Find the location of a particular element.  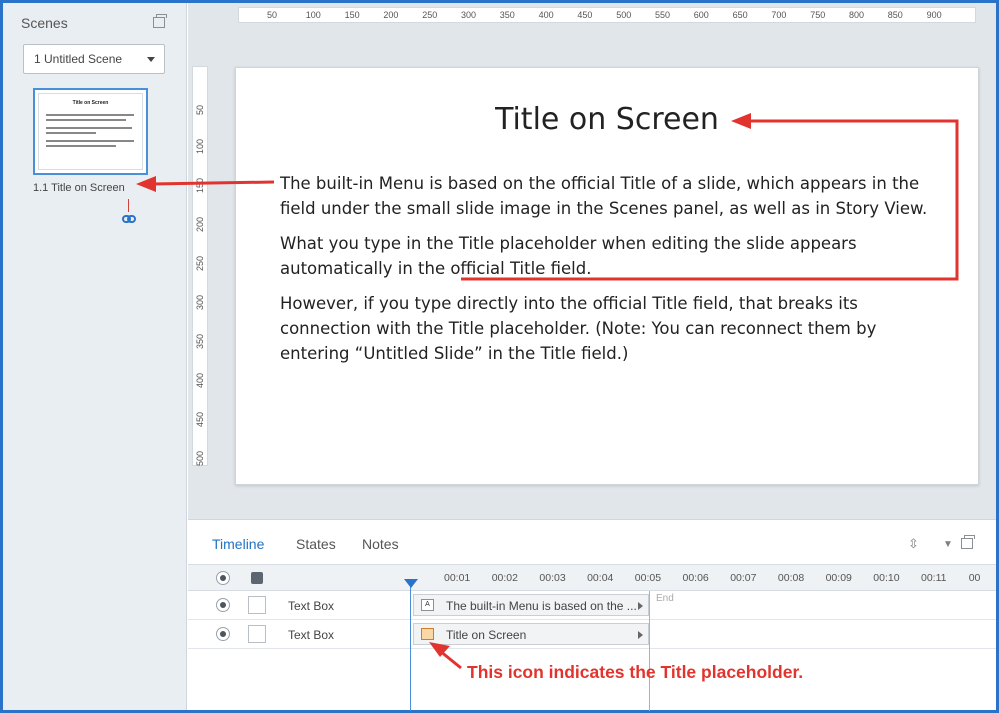

timeline-time-label: 00:05 is located at coordinates (648, 578).